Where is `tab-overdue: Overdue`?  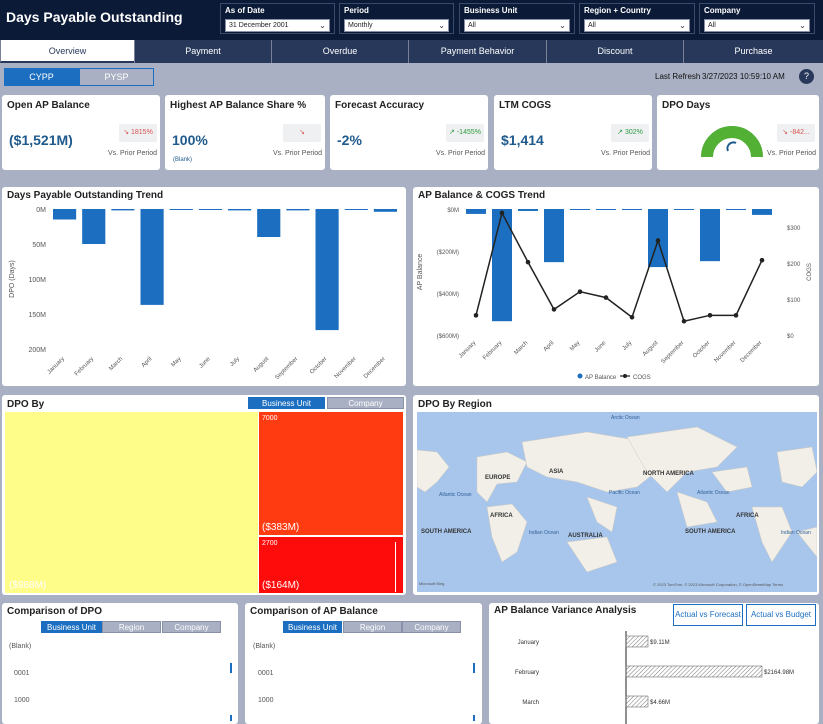 tab-overdue: Overdue is located at coordinates (339, 51).